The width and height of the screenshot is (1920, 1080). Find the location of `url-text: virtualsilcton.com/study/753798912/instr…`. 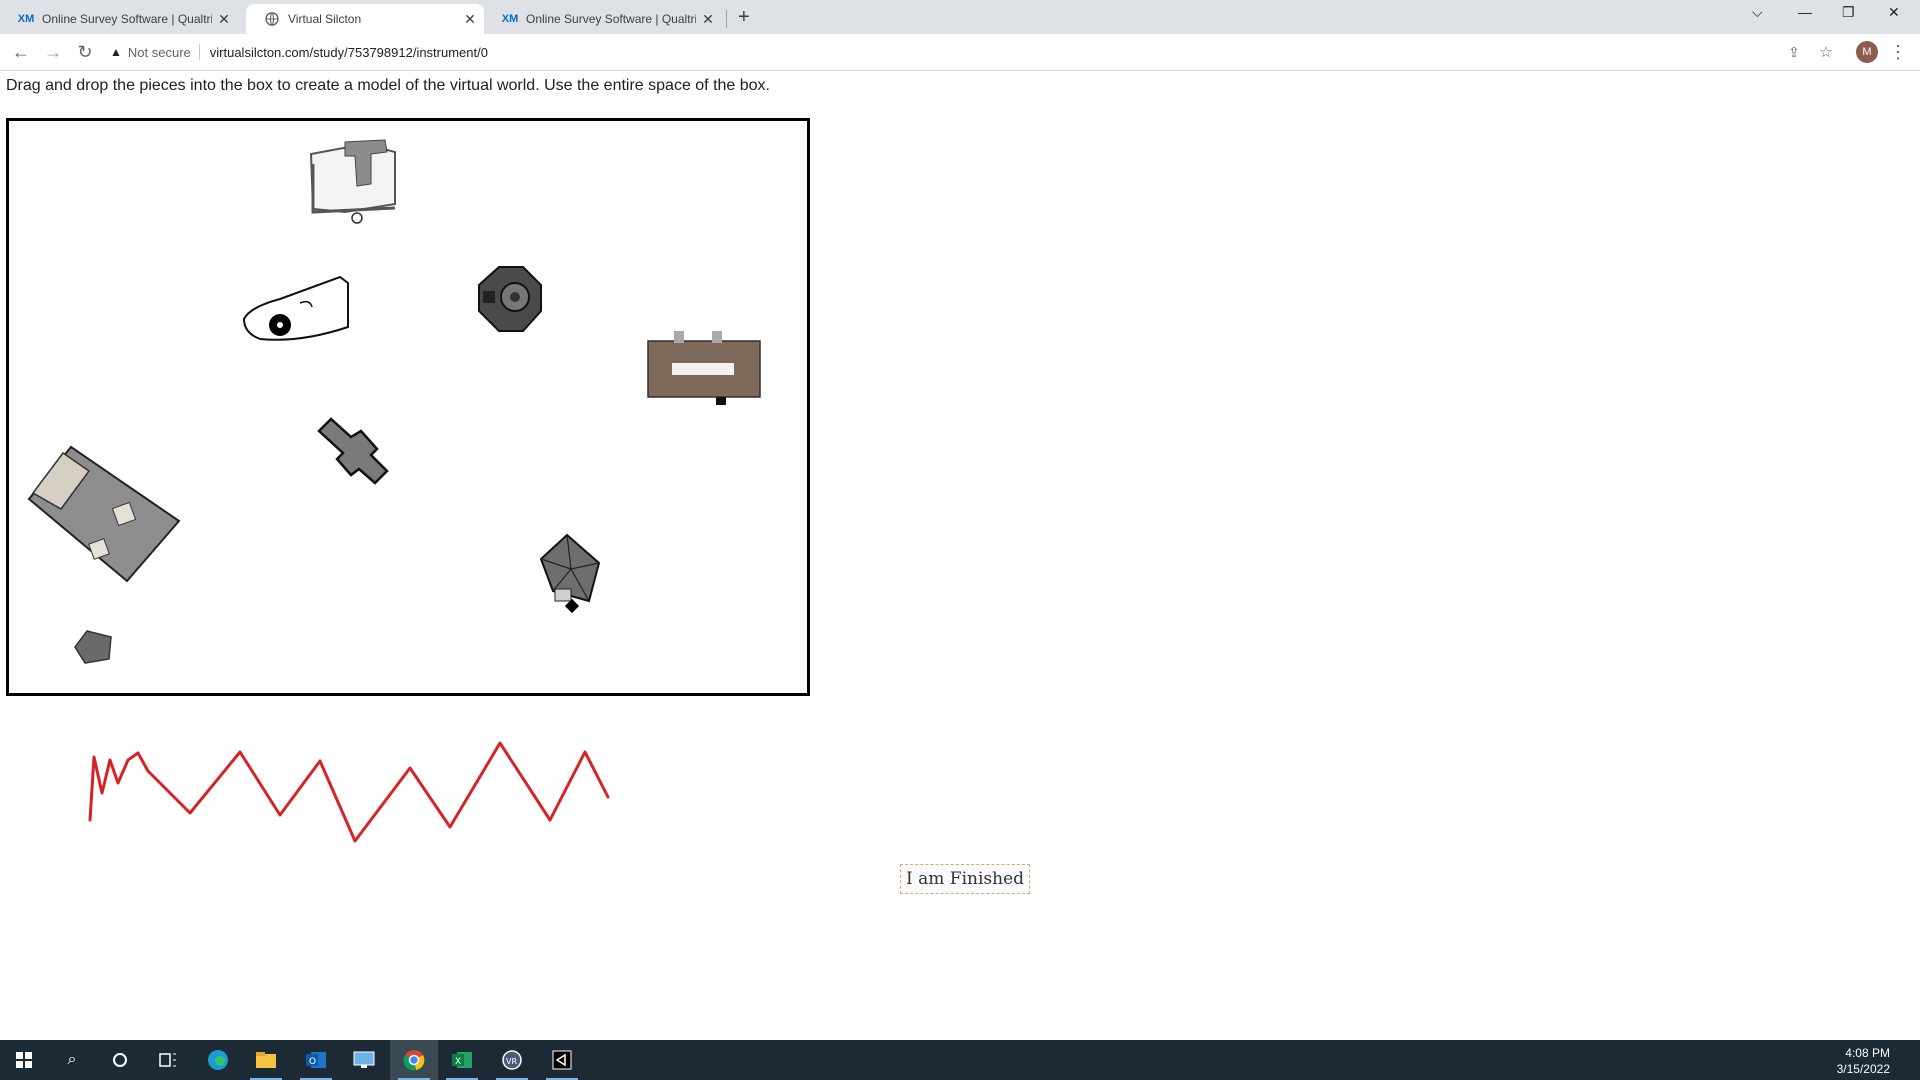

url-text: virtualsilcton.com/study/753798912/instr… is located at coordinates (348, 52).